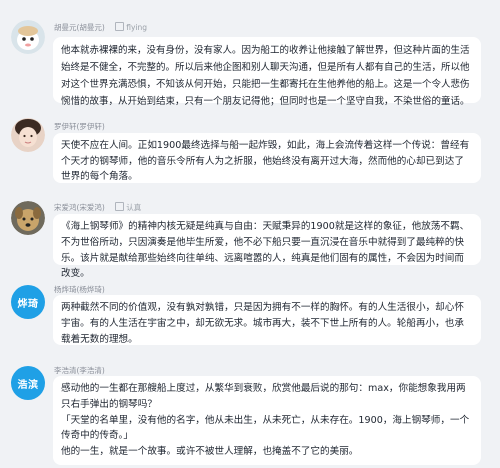  I want to click on comment-meta: 杨烨琦(杨烨琦), so click(79, 289).